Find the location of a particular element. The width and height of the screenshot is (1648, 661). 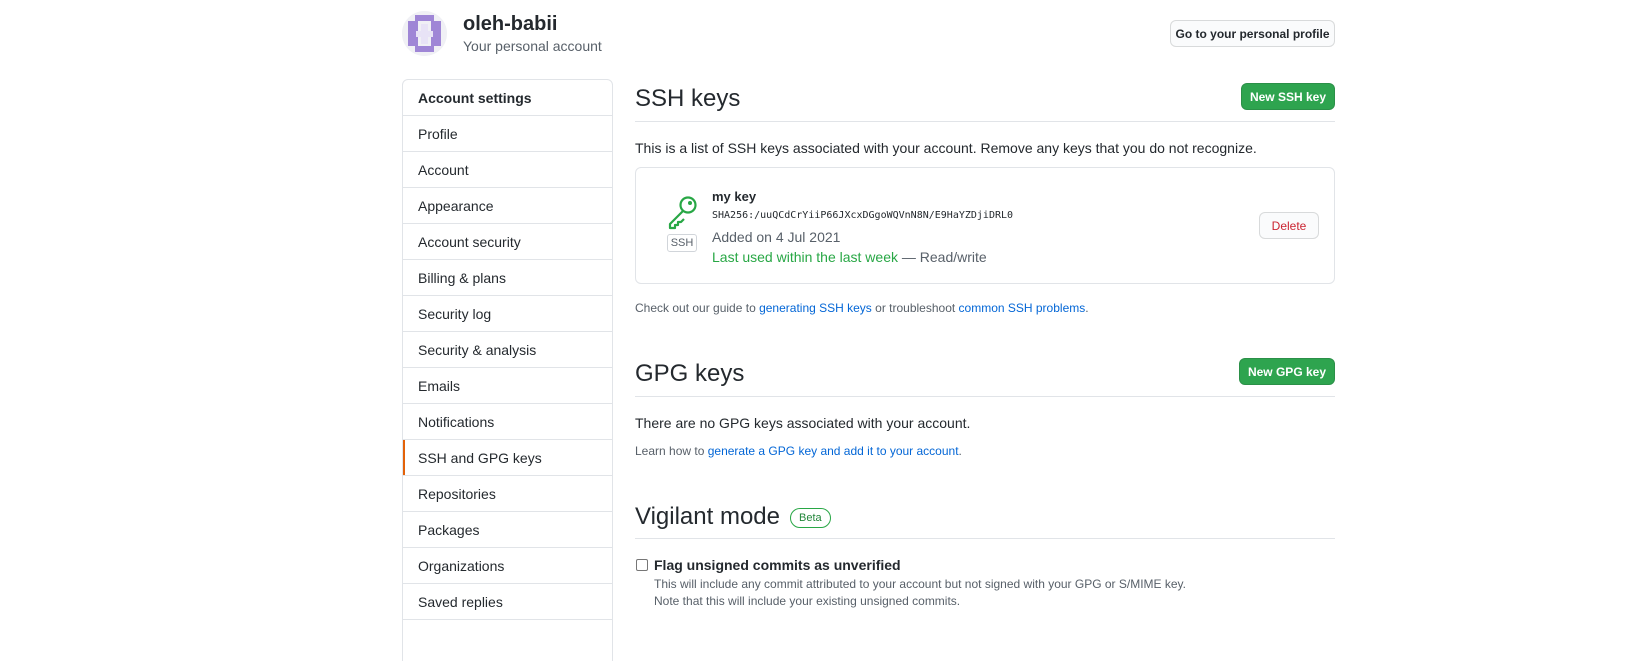

sidebar-item-account: Account is located at coordinates (507, 170).